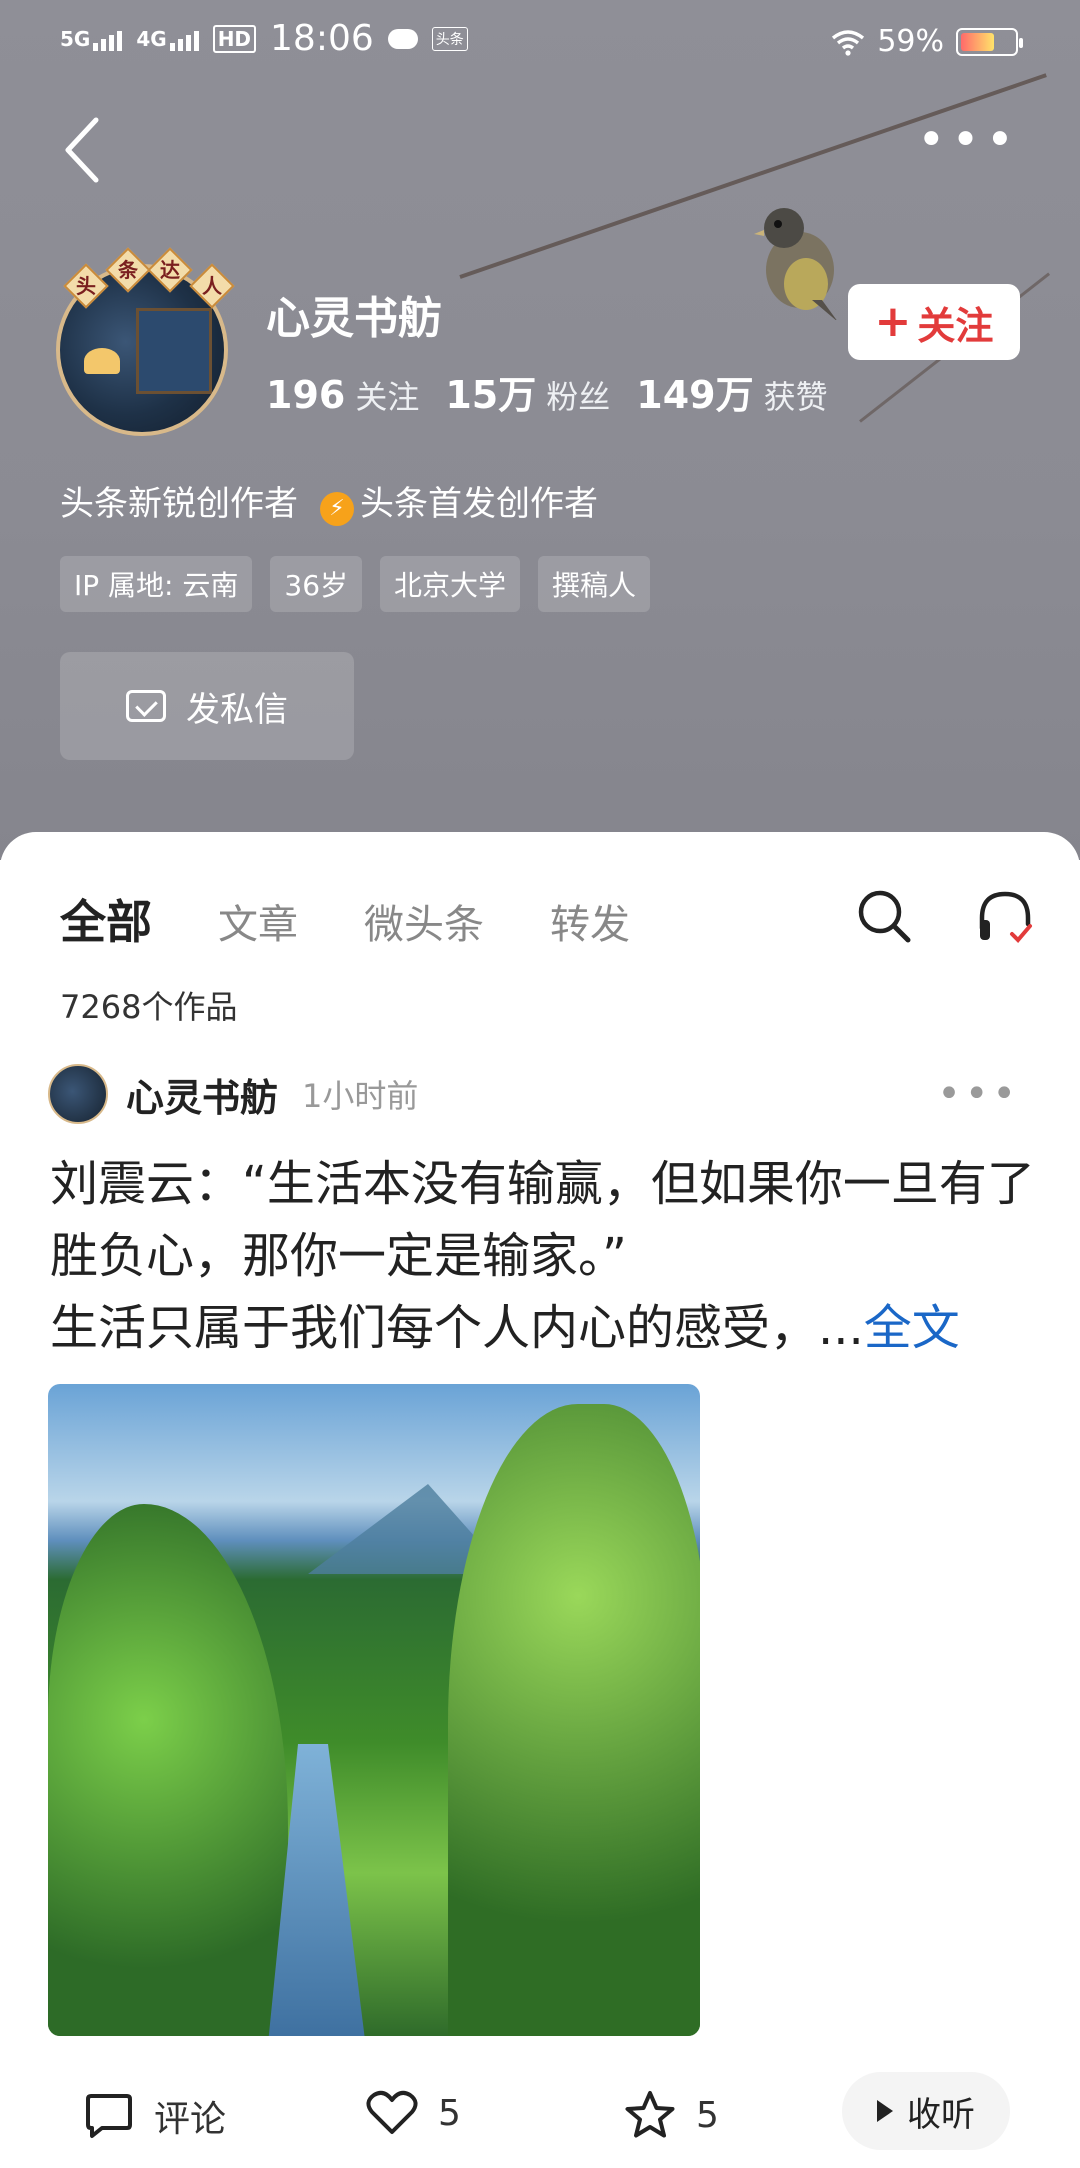 The image size is (1080, 2168). Describe the element at coordinates (459, 501) in the screenshot. I see `creator-title: ⚡ 头条首发创作者` at that location.